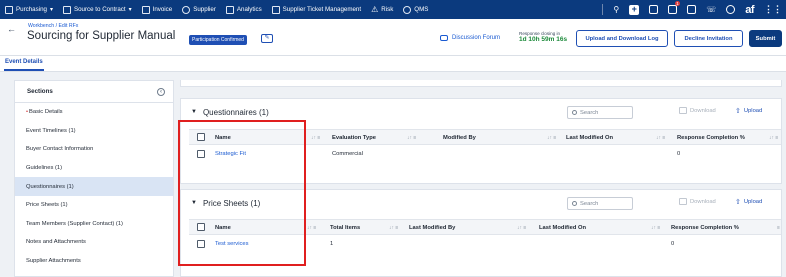 Image resolution: width=786 pixels, height=277 pixels. What do you see at coordinates (66, 9) in the screenshot?
I see `square-icon` at bounding box center [66, 9].